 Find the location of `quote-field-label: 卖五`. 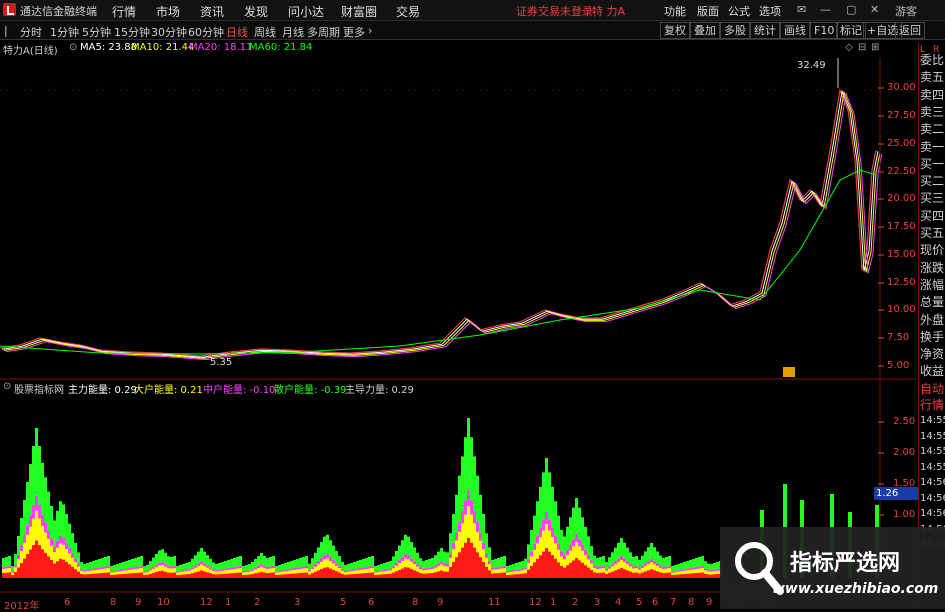

quote-field-label: 卖五 is located at coordinates (932, 77).